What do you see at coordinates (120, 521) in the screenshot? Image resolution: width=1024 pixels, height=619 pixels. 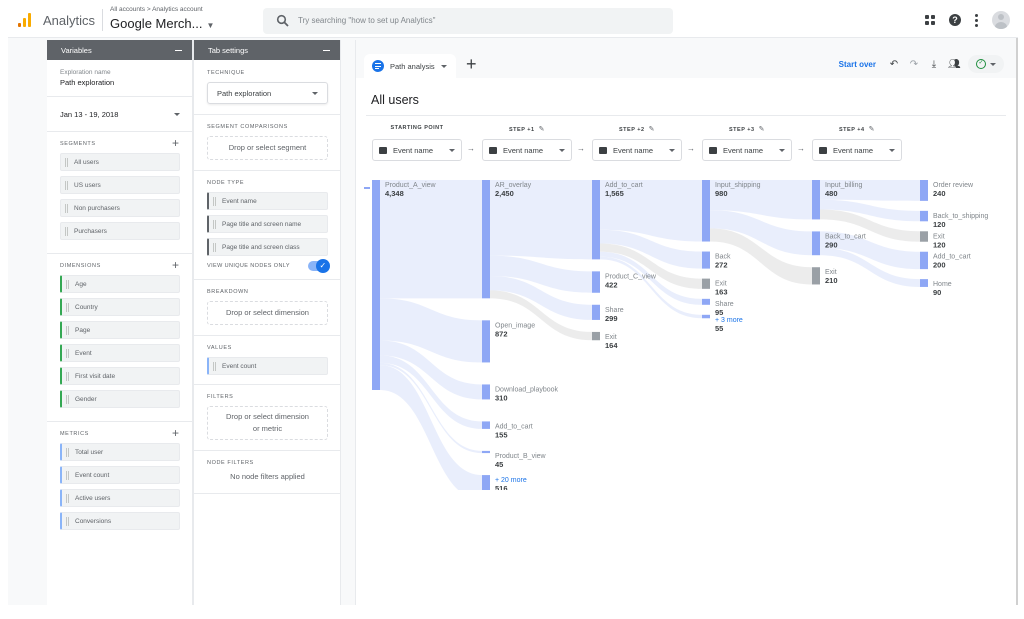 I see `metric-chip: Conversions` at bounding box center [120, 521].